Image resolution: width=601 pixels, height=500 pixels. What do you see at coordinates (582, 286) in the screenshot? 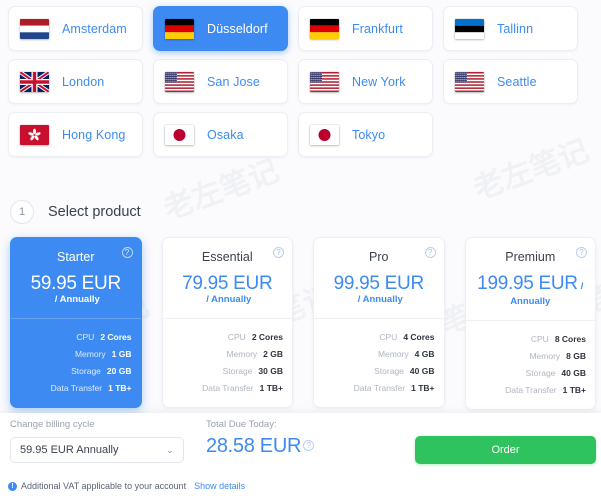
I see `plan-billing-cycle: /` at bounding box center [582, 286].